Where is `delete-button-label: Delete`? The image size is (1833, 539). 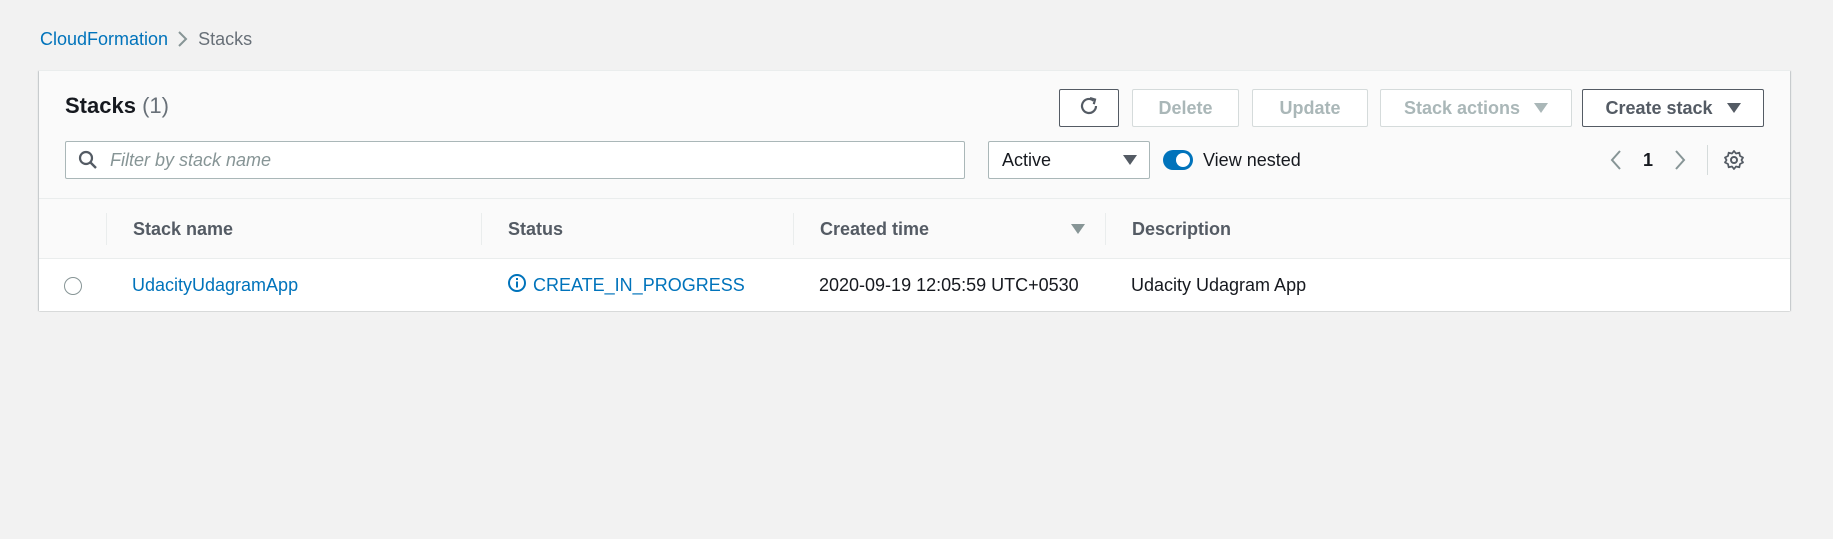
delete-button-label: Delete is located at coordinates (1185, 107).